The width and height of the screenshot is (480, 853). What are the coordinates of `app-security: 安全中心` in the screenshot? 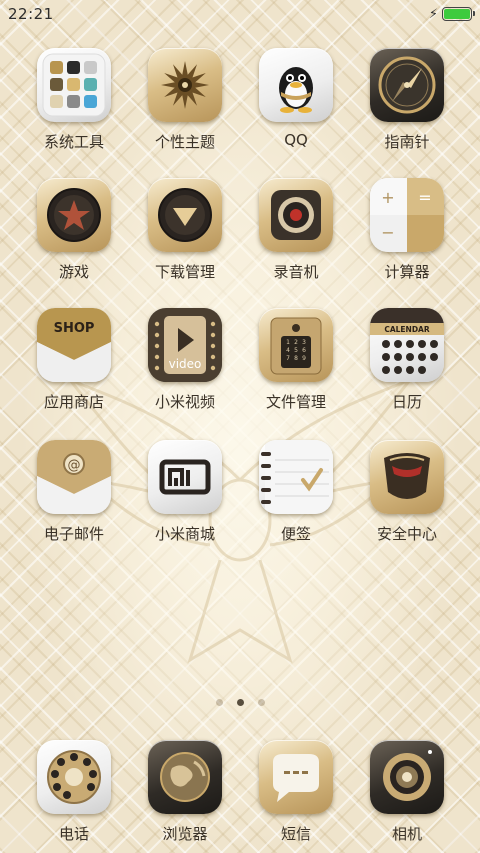 It's located at (407, 492).